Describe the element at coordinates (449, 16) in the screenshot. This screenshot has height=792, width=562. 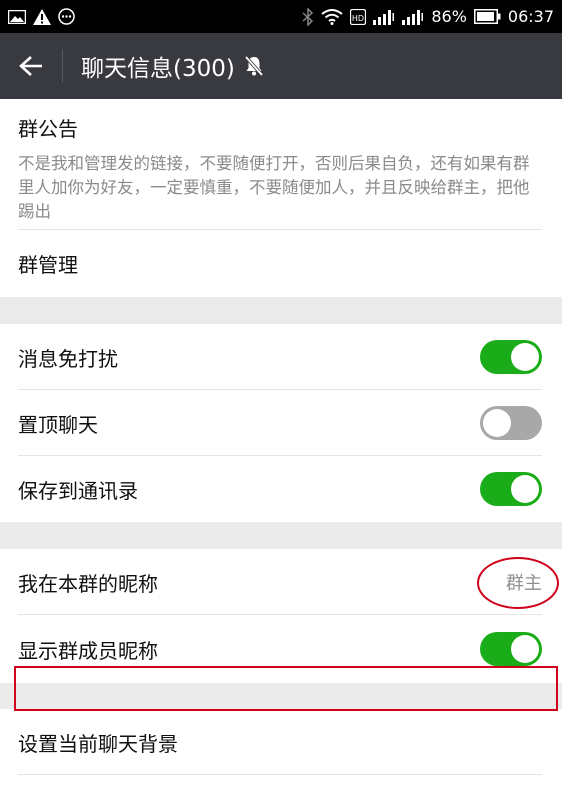
I see `battery-level: 86%` at that location.